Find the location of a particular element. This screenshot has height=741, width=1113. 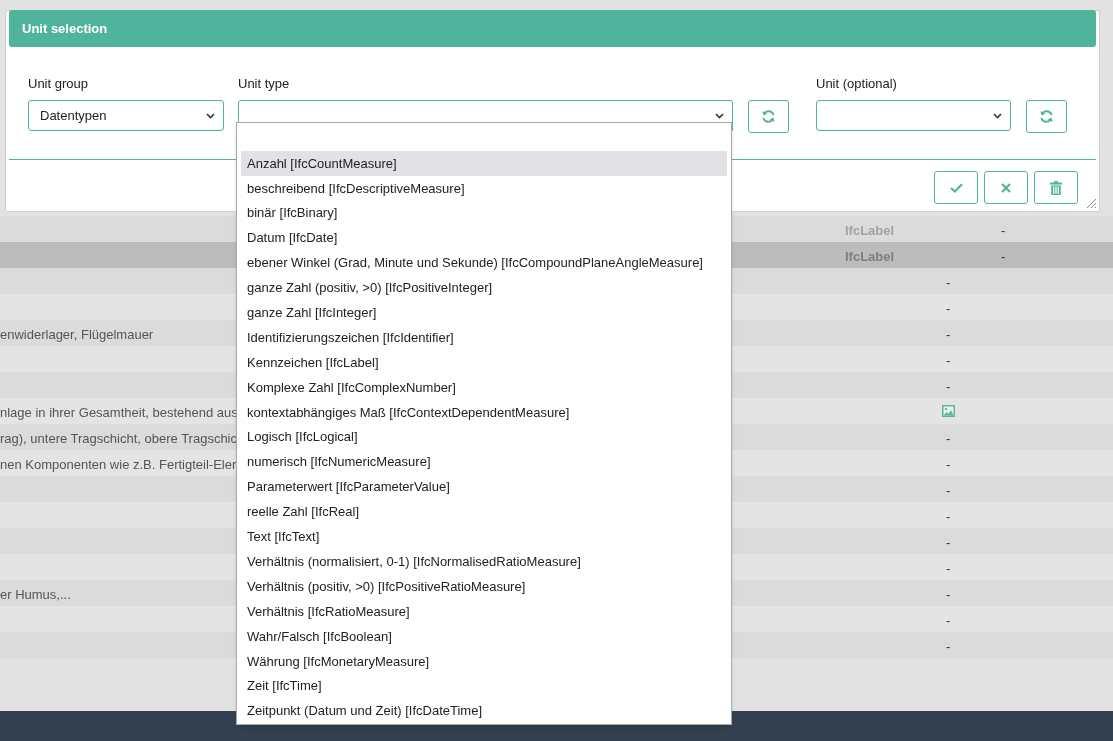

table-cell-text: rag), untere Tragschicht, obere Tragschic is located at coordinates (118, 439).